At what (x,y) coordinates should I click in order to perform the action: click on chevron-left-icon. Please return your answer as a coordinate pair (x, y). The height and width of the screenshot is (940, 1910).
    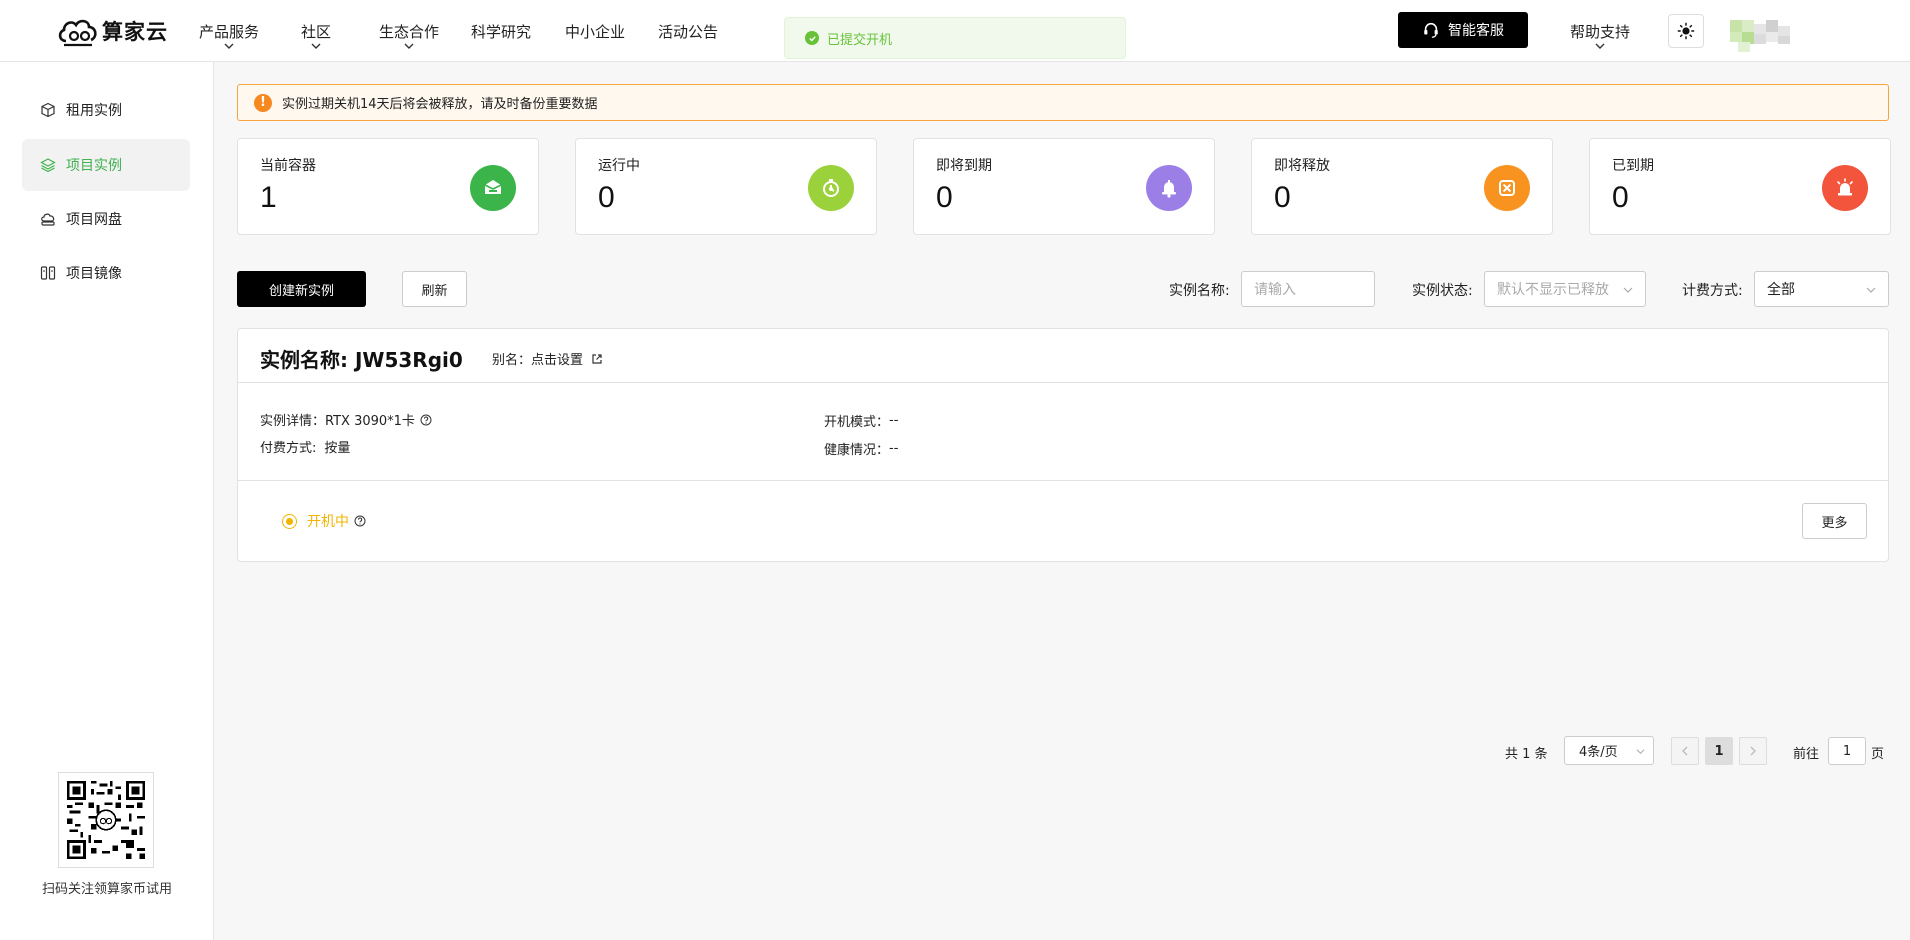
    Looking at the image, I should click on (1685, 751).